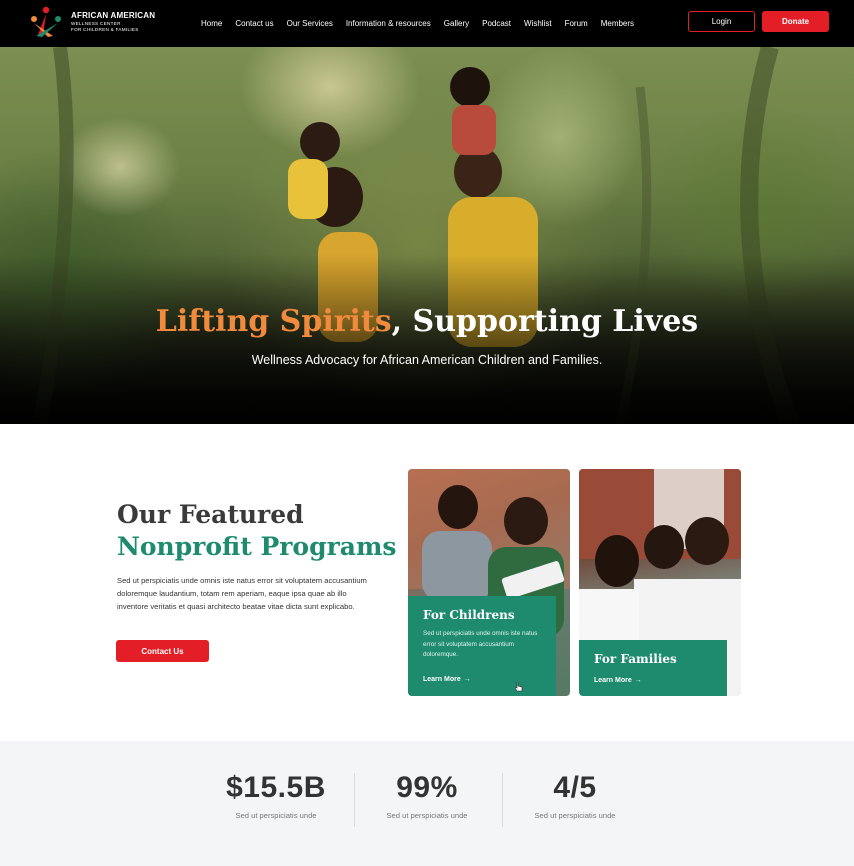 This screenshot has width=854, height=866. Describe the element at coordinates (105, 29) in the screenshot. I see `brand-line-3: FOR CHILDREN & FAMILIES` at that location.